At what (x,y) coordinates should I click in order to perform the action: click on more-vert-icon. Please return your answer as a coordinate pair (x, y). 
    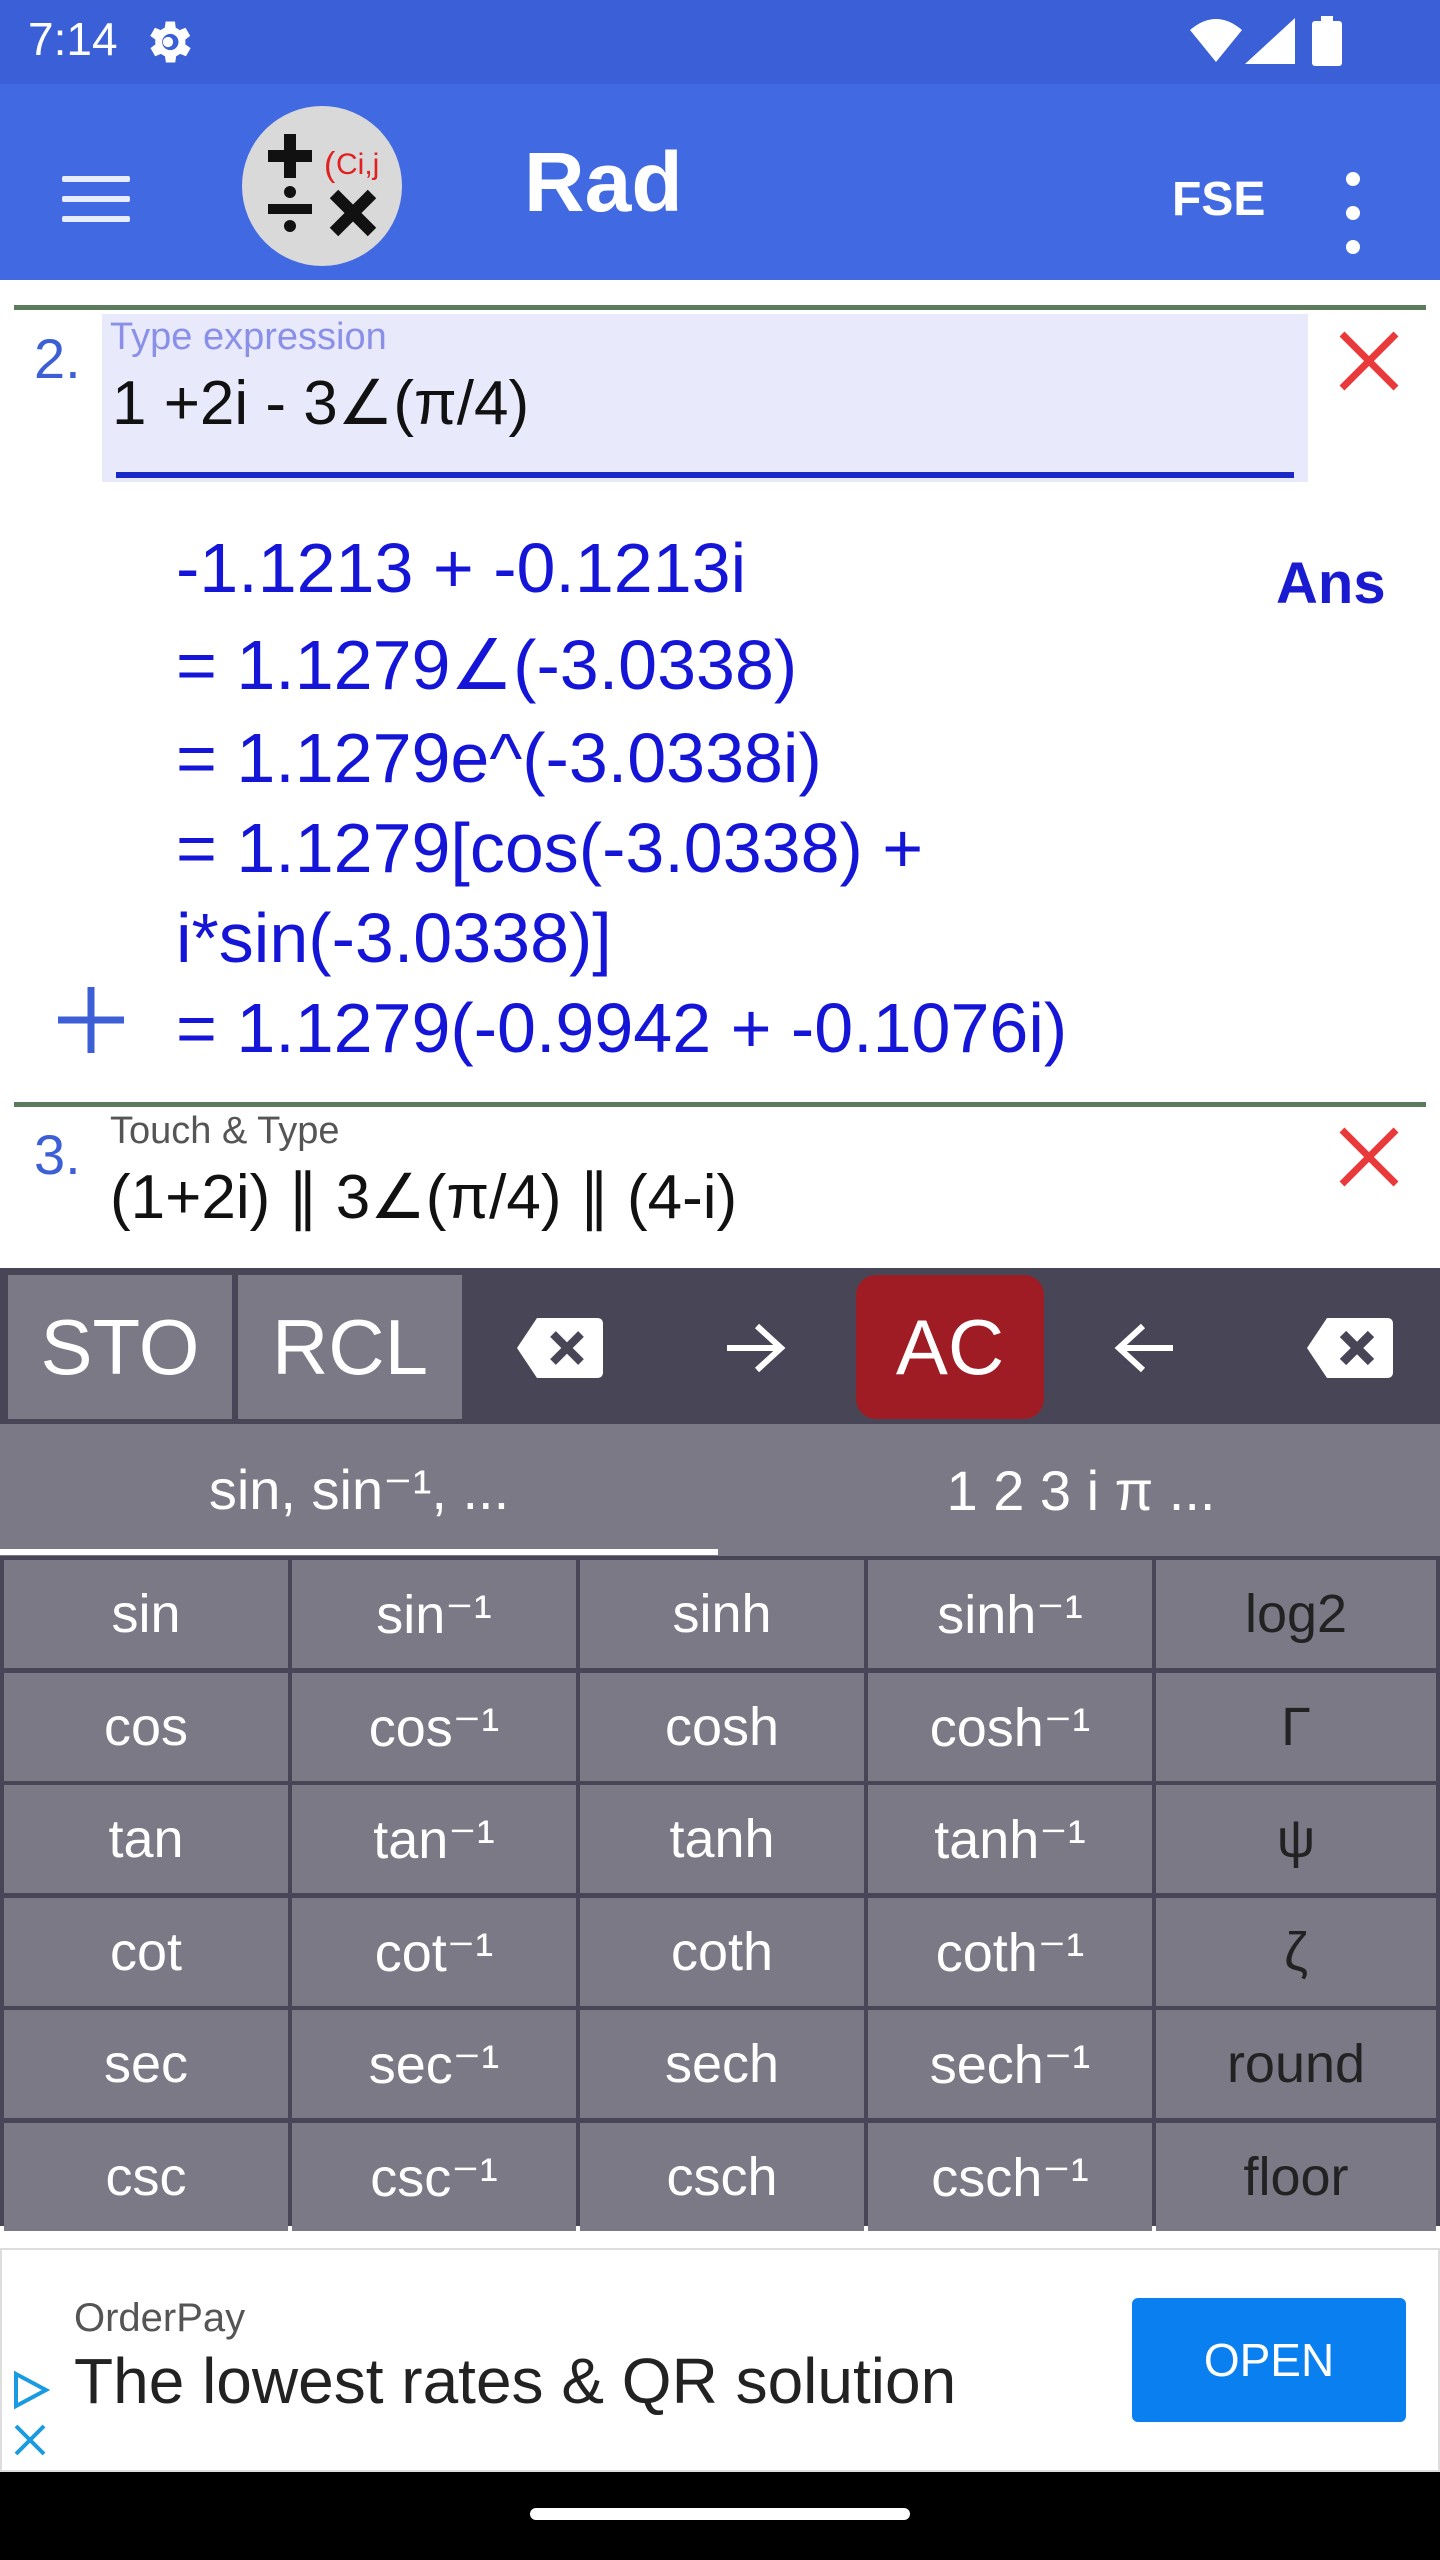
    Looking at the image, I should click on (1356, 222).